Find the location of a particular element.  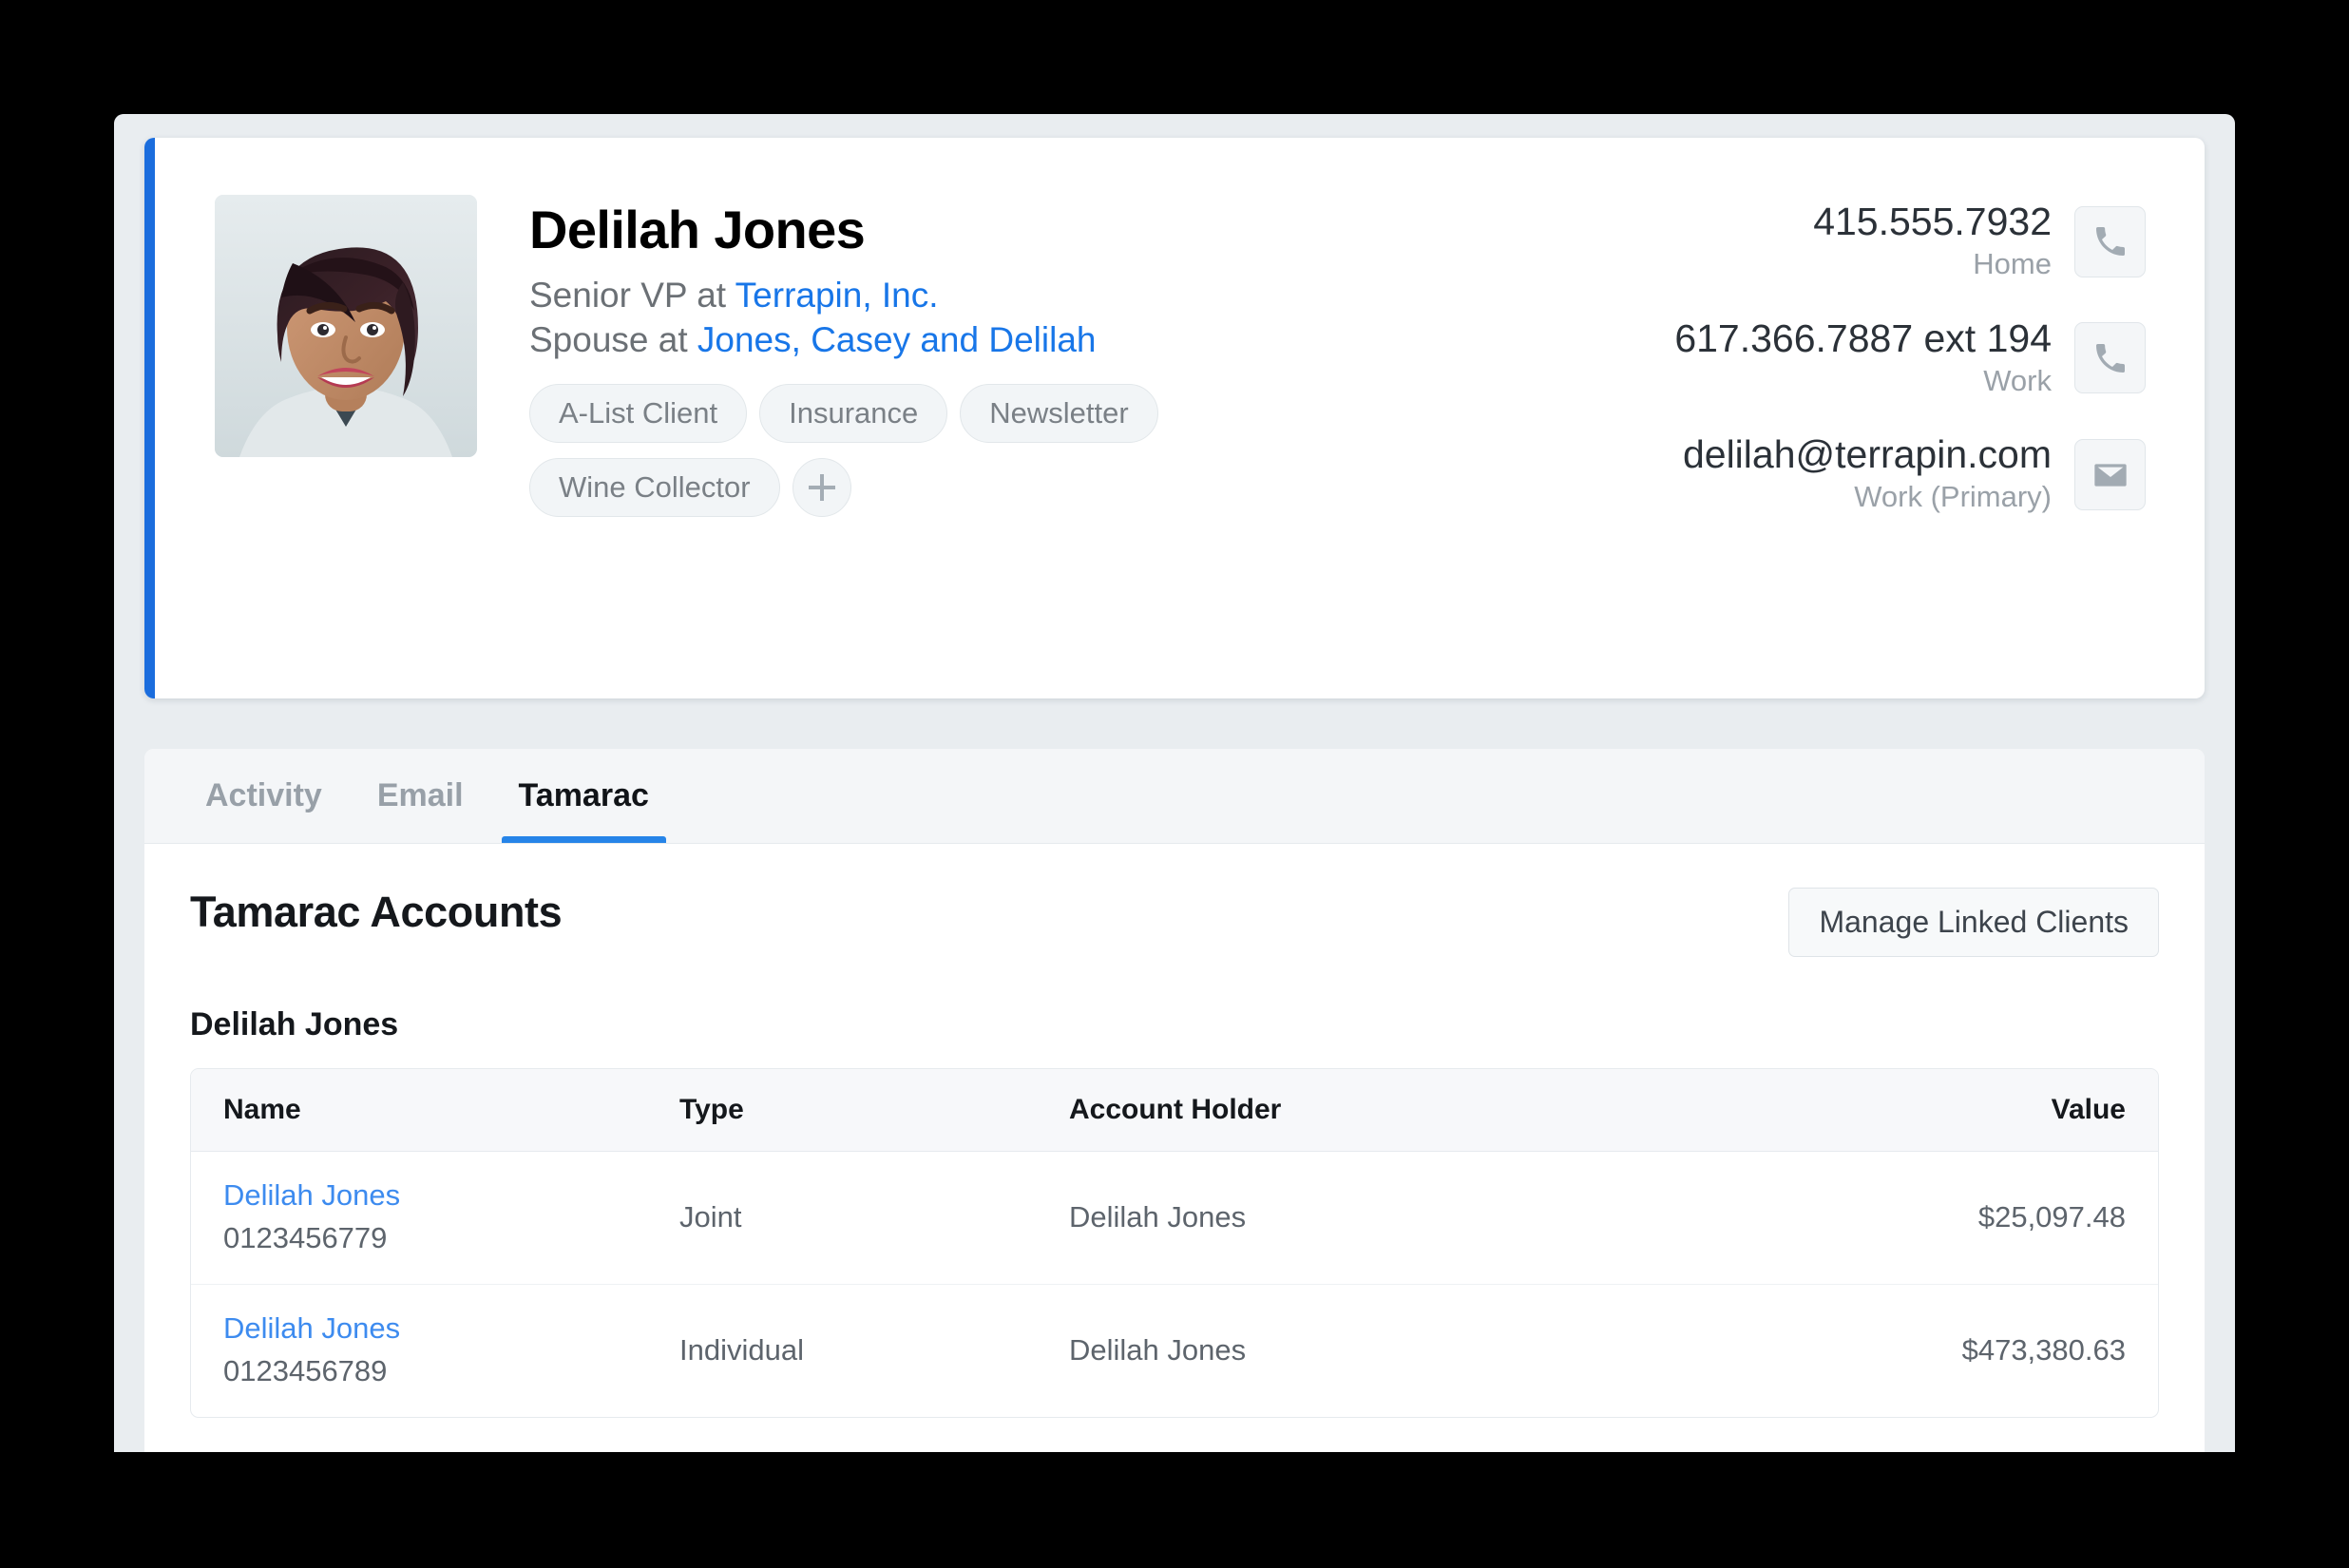

account-number: 0123456789 is located at coordinates (305, 1371).